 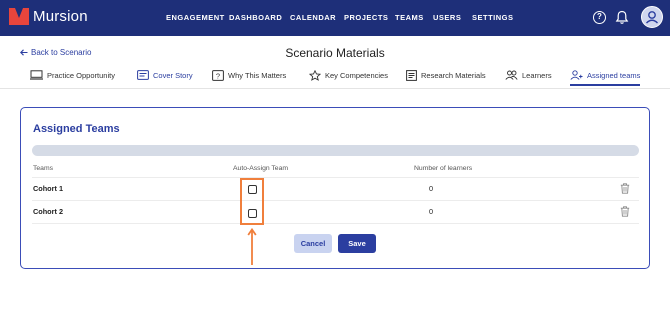 I want to click on arrow-up-icon, so click(x=252, y=246).